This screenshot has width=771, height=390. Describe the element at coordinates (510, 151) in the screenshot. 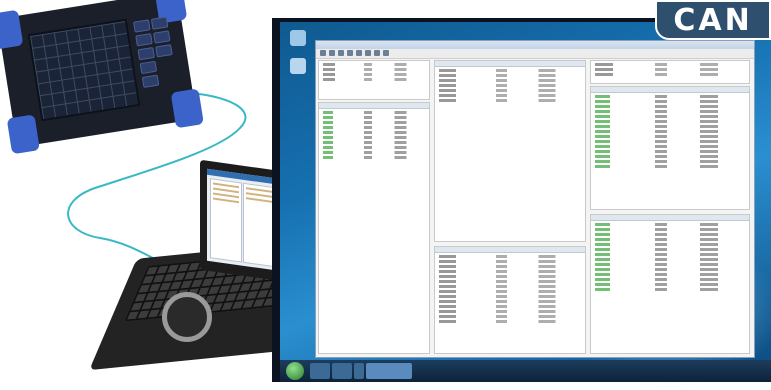

I see `message-table-panel` at that location.